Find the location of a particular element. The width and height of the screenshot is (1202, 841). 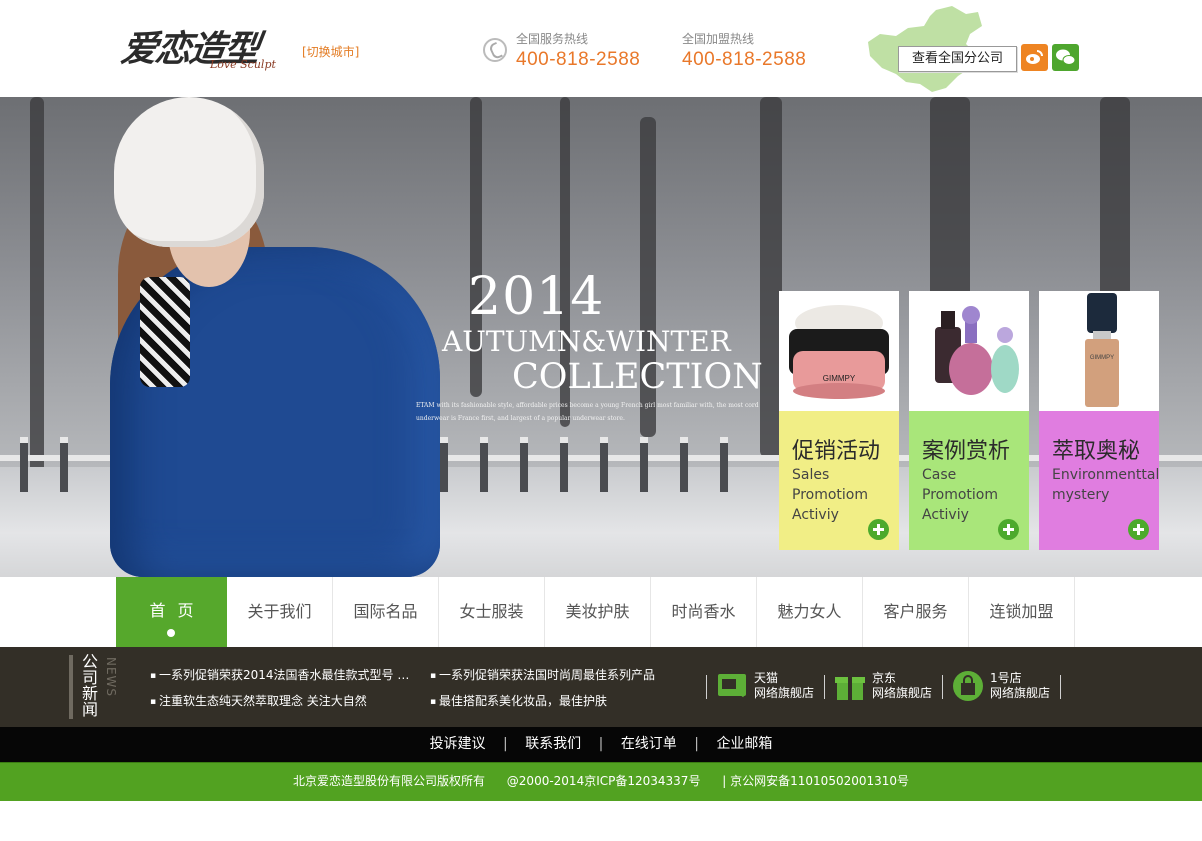

collection-season: AUTUMN&WINTER is located at coordinates (586, 341).